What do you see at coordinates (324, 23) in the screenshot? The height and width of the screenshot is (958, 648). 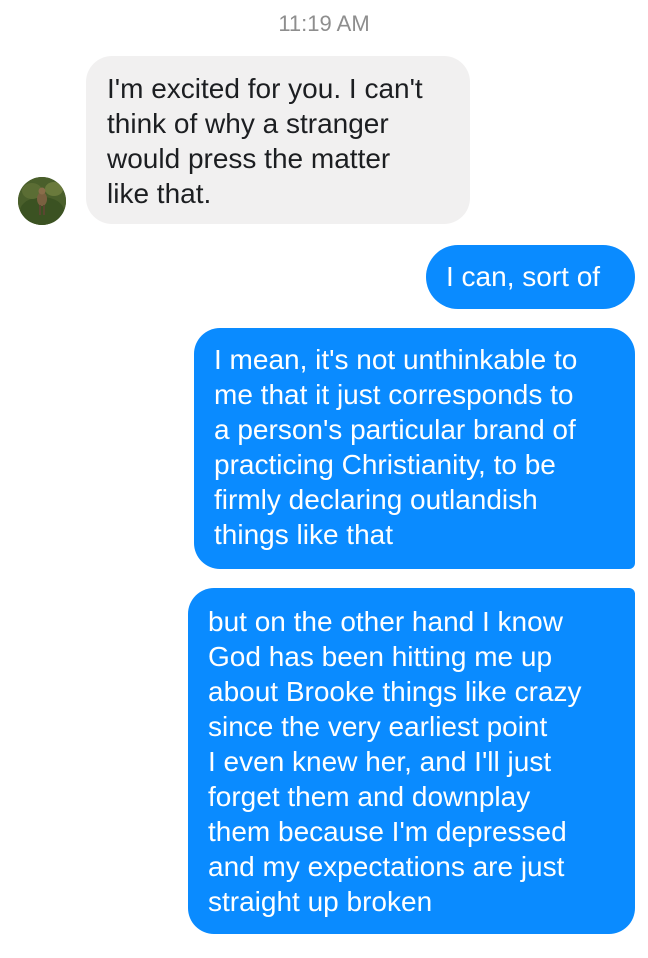 I see `message-timestamp: 11:19 AM` at bounding box center [324, 23].